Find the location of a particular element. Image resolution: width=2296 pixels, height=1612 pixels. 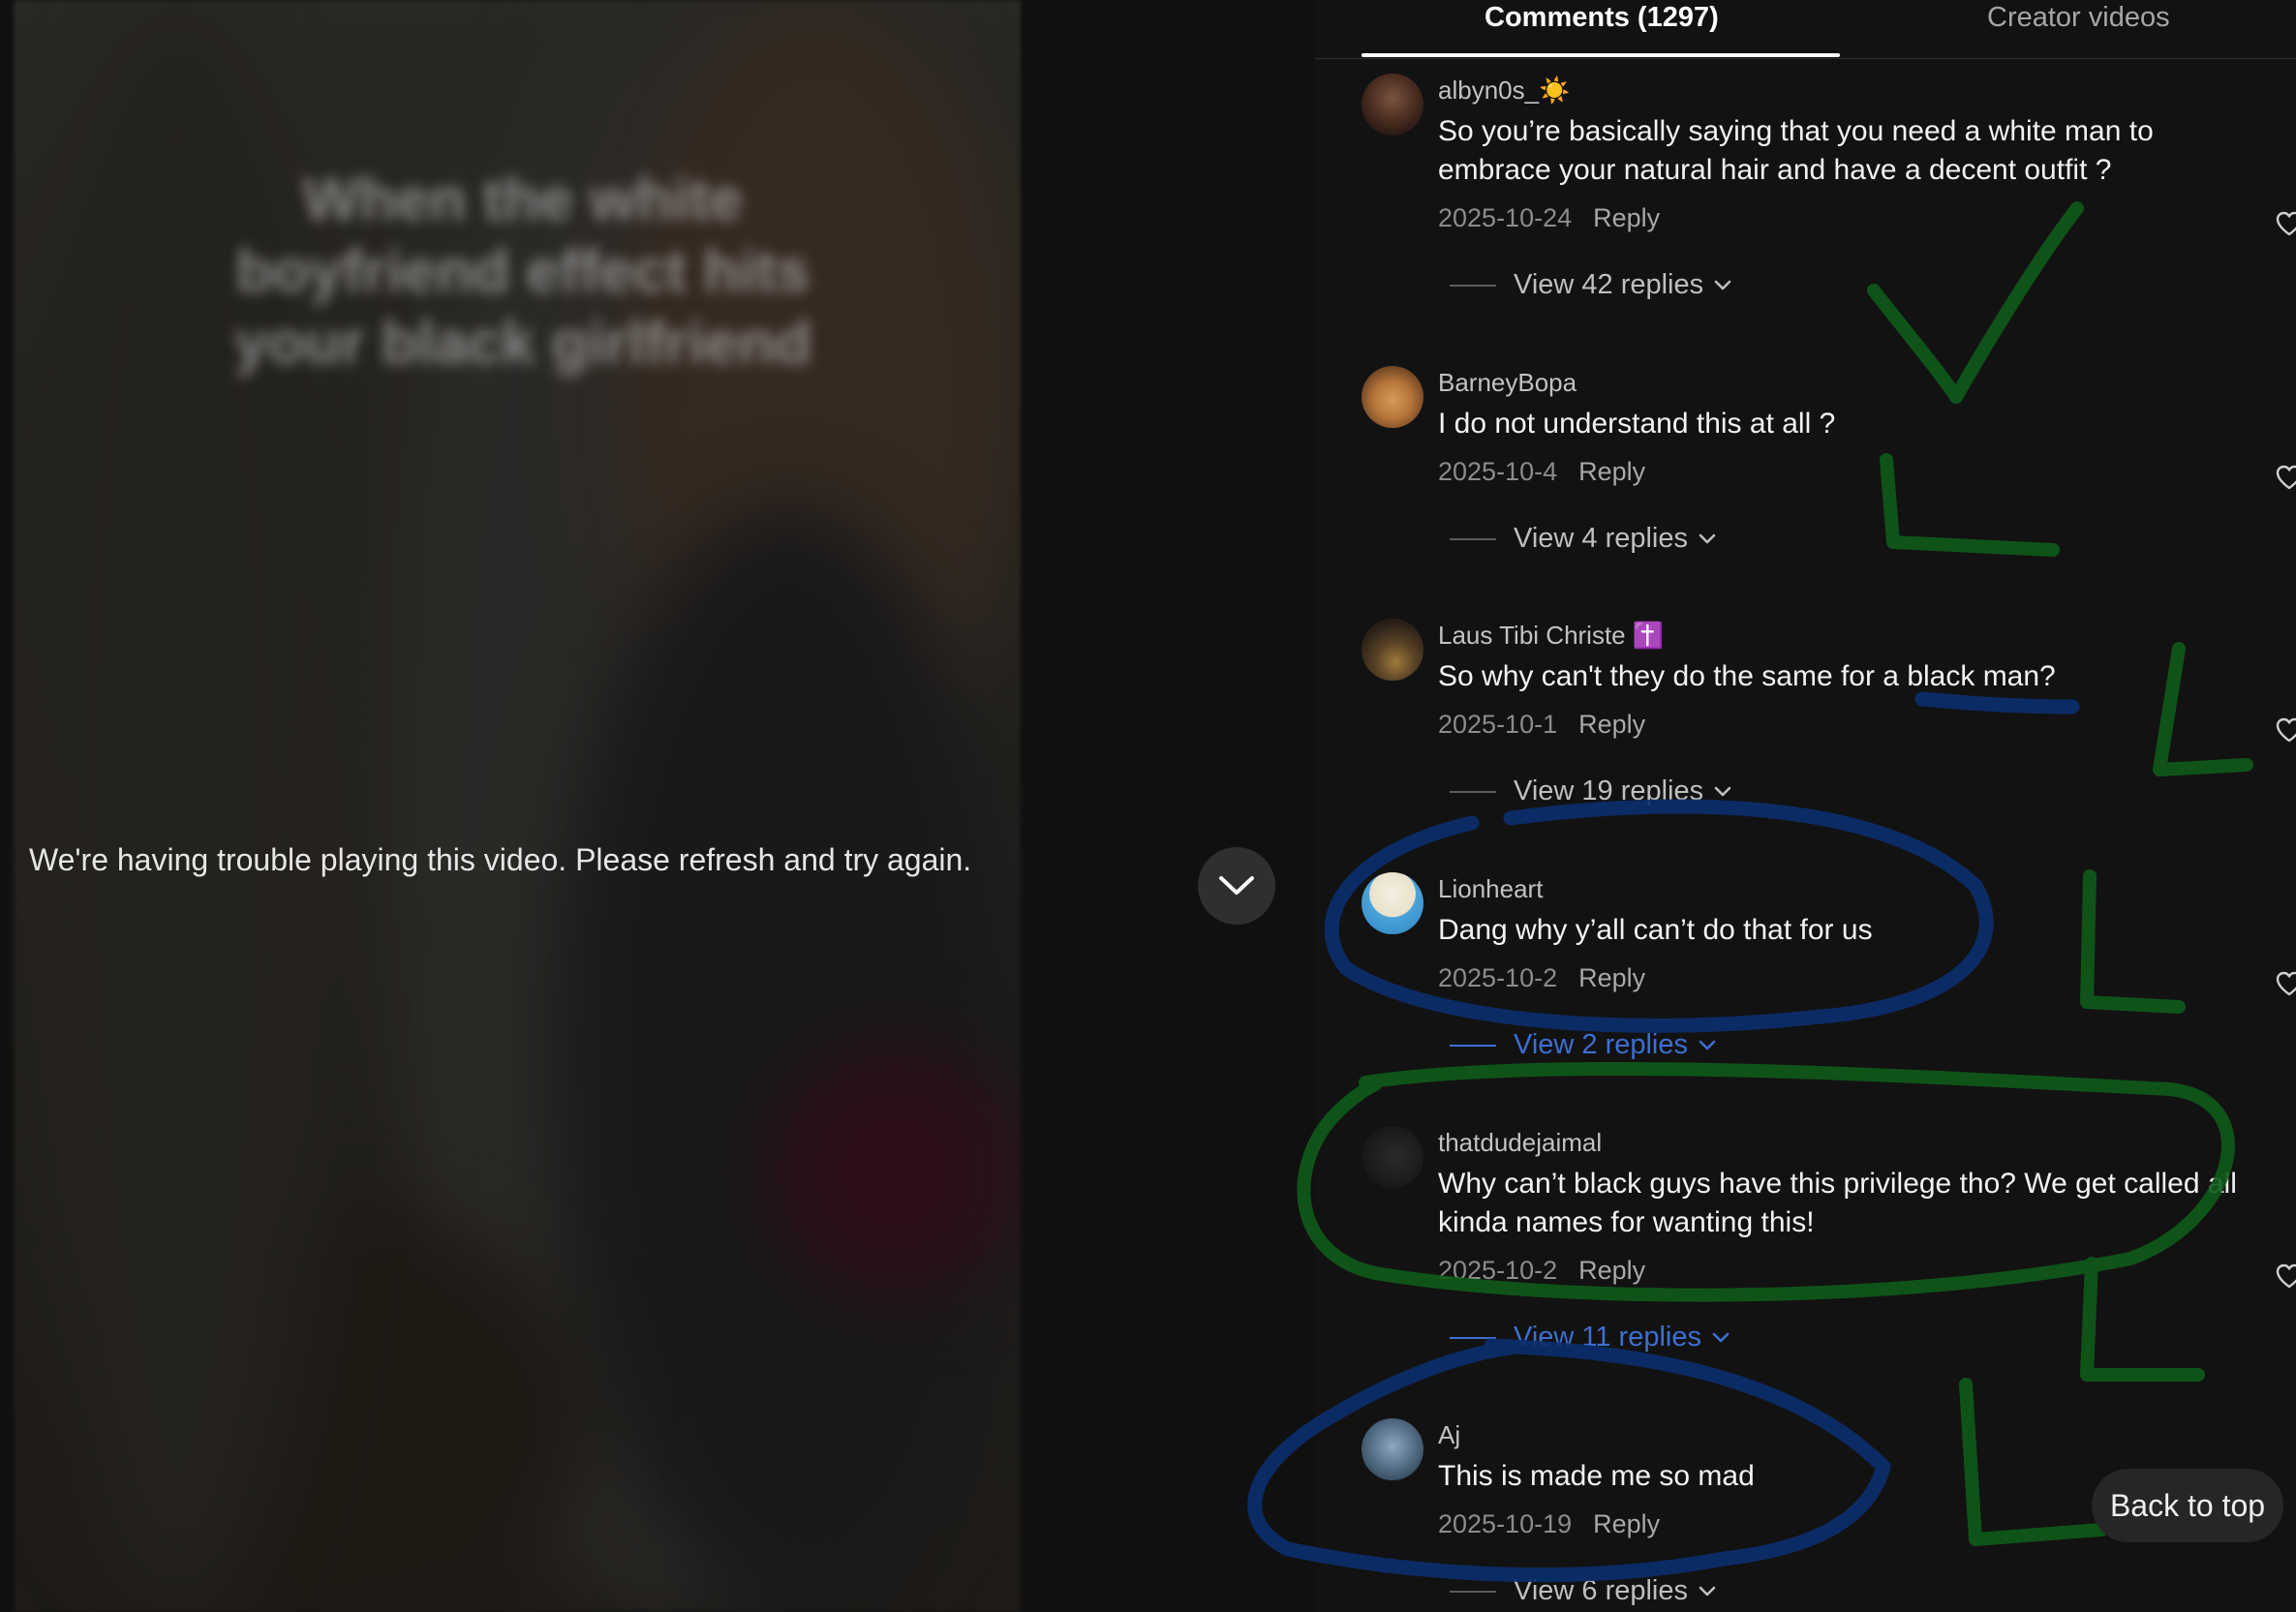

comment-date: 2025-10-4 is located at coordinates (1498, 471).